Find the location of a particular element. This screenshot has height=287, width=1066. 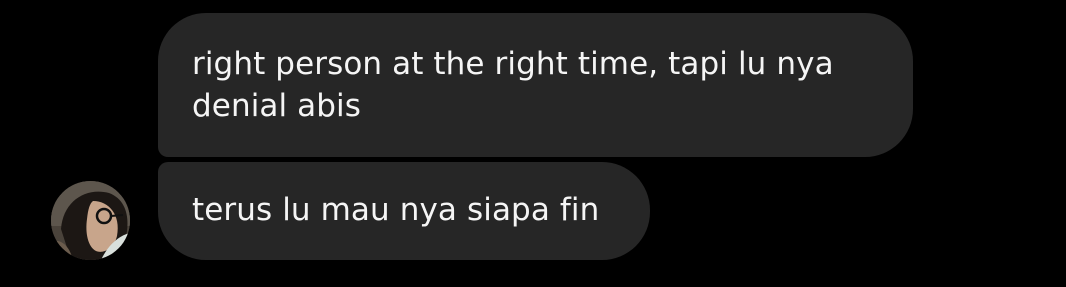

avatar is located at coordinates (90, 220).